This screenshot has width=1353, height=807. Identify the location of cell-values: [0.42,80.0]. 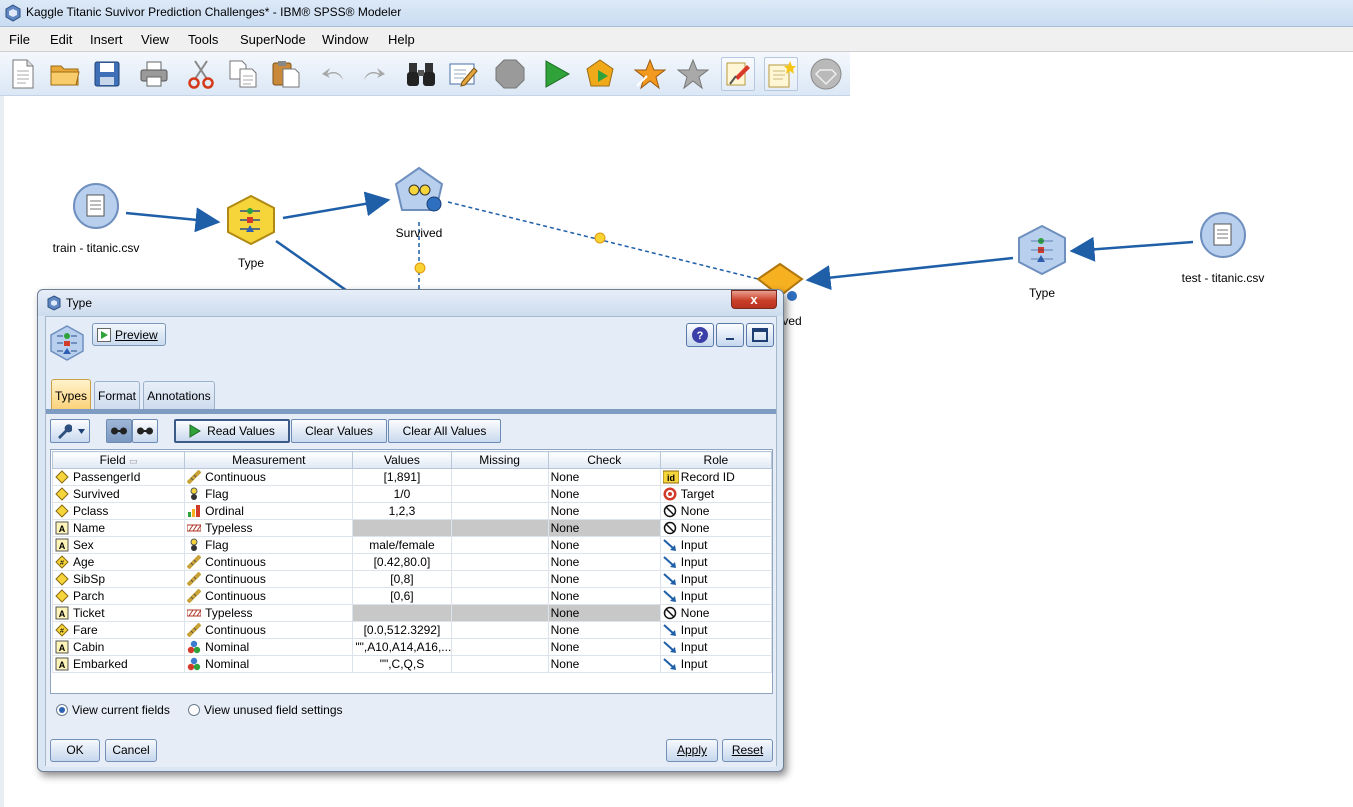
(402, 562).